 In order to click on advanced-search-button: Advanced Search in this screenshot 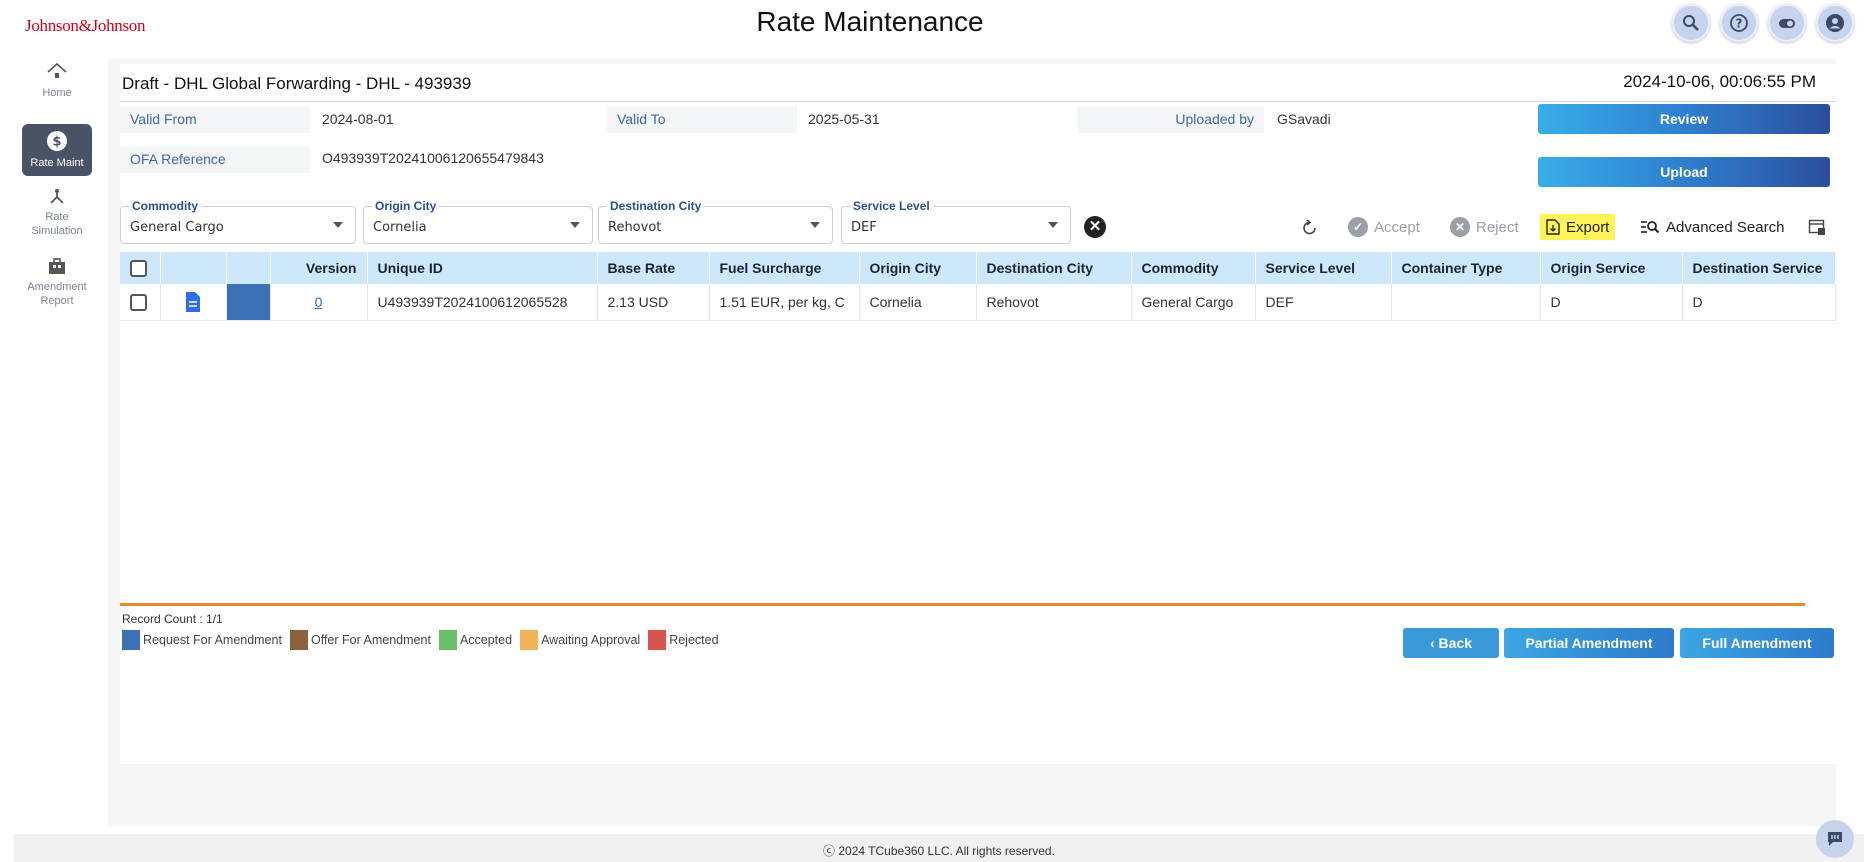, I will do `click(1712, 227)`.